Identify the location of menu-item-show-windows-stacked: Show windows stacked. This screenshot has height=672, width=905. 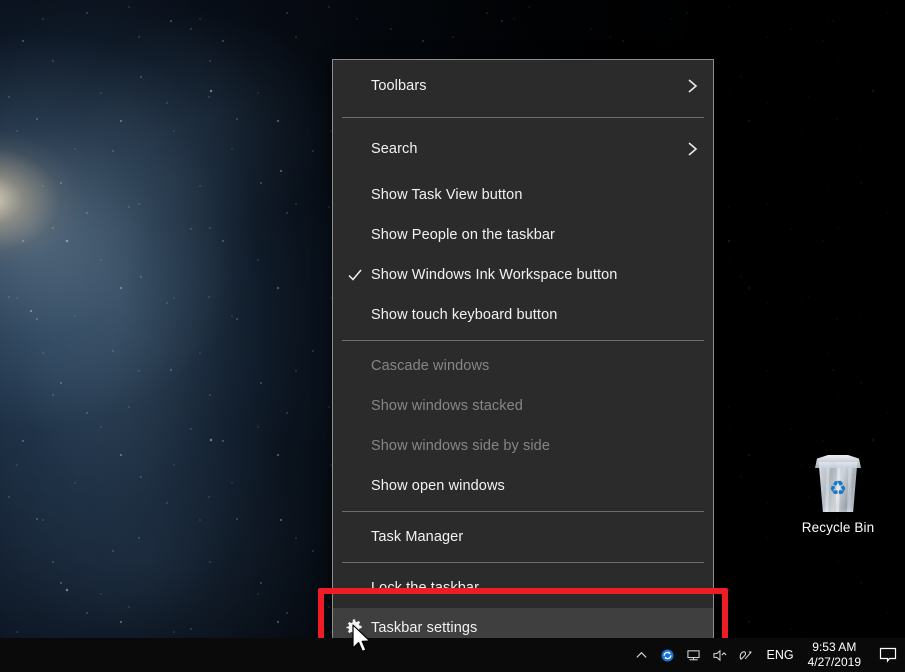
(523, 406).